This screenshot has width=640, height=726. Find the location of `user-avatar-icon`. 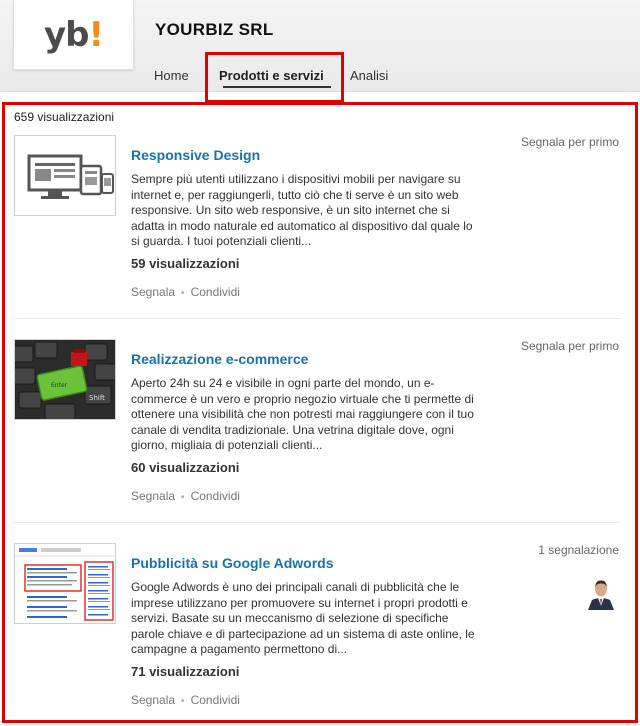

user-avatar-icon is located at coordinates (601, 593).